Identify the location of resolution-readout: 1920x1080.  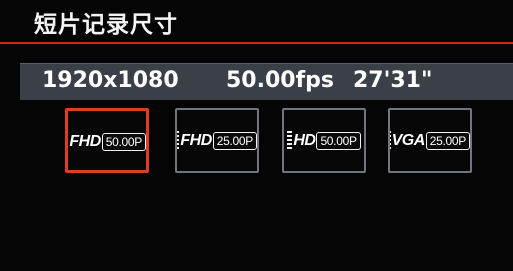
(110, 80).